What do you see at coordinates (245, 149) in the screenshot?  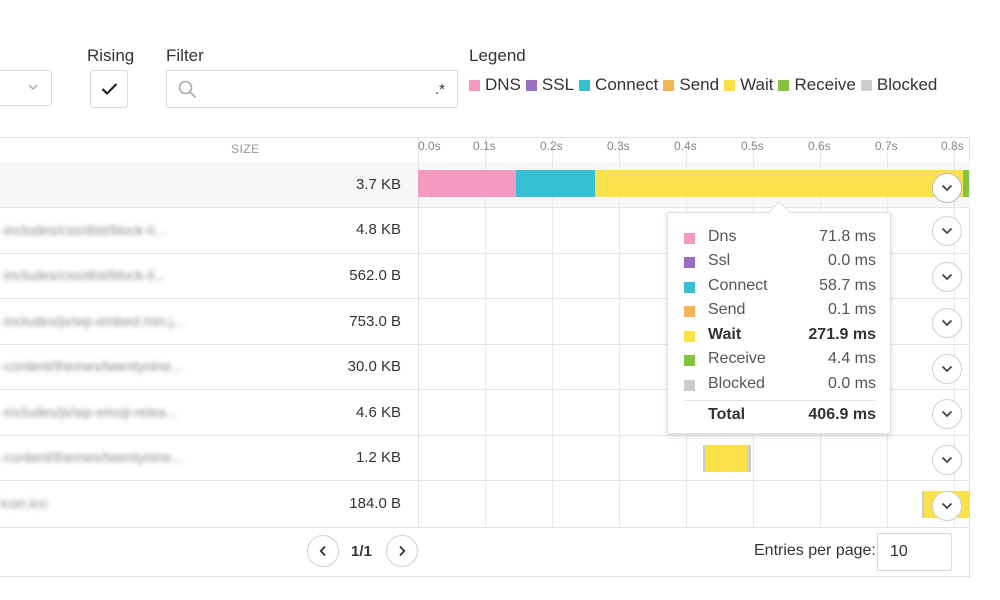 I see `size-column-header: SIZE` at bounding box center [245, 149].